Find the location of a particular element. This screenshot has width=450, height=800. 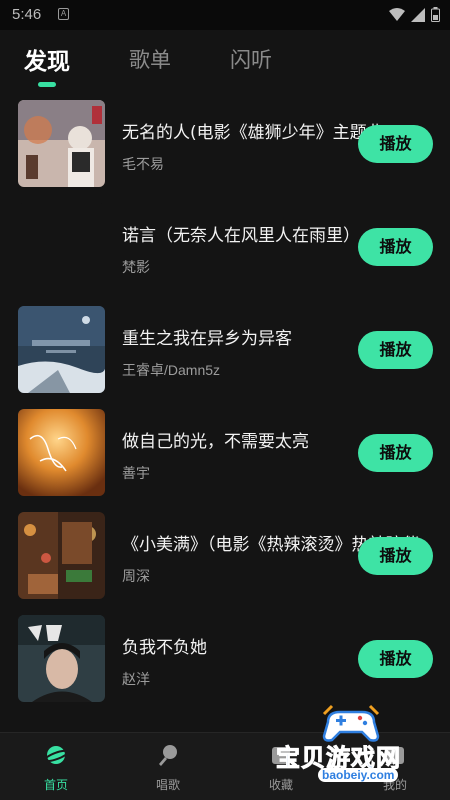

battery-icon is located at coordinates (435, 14).